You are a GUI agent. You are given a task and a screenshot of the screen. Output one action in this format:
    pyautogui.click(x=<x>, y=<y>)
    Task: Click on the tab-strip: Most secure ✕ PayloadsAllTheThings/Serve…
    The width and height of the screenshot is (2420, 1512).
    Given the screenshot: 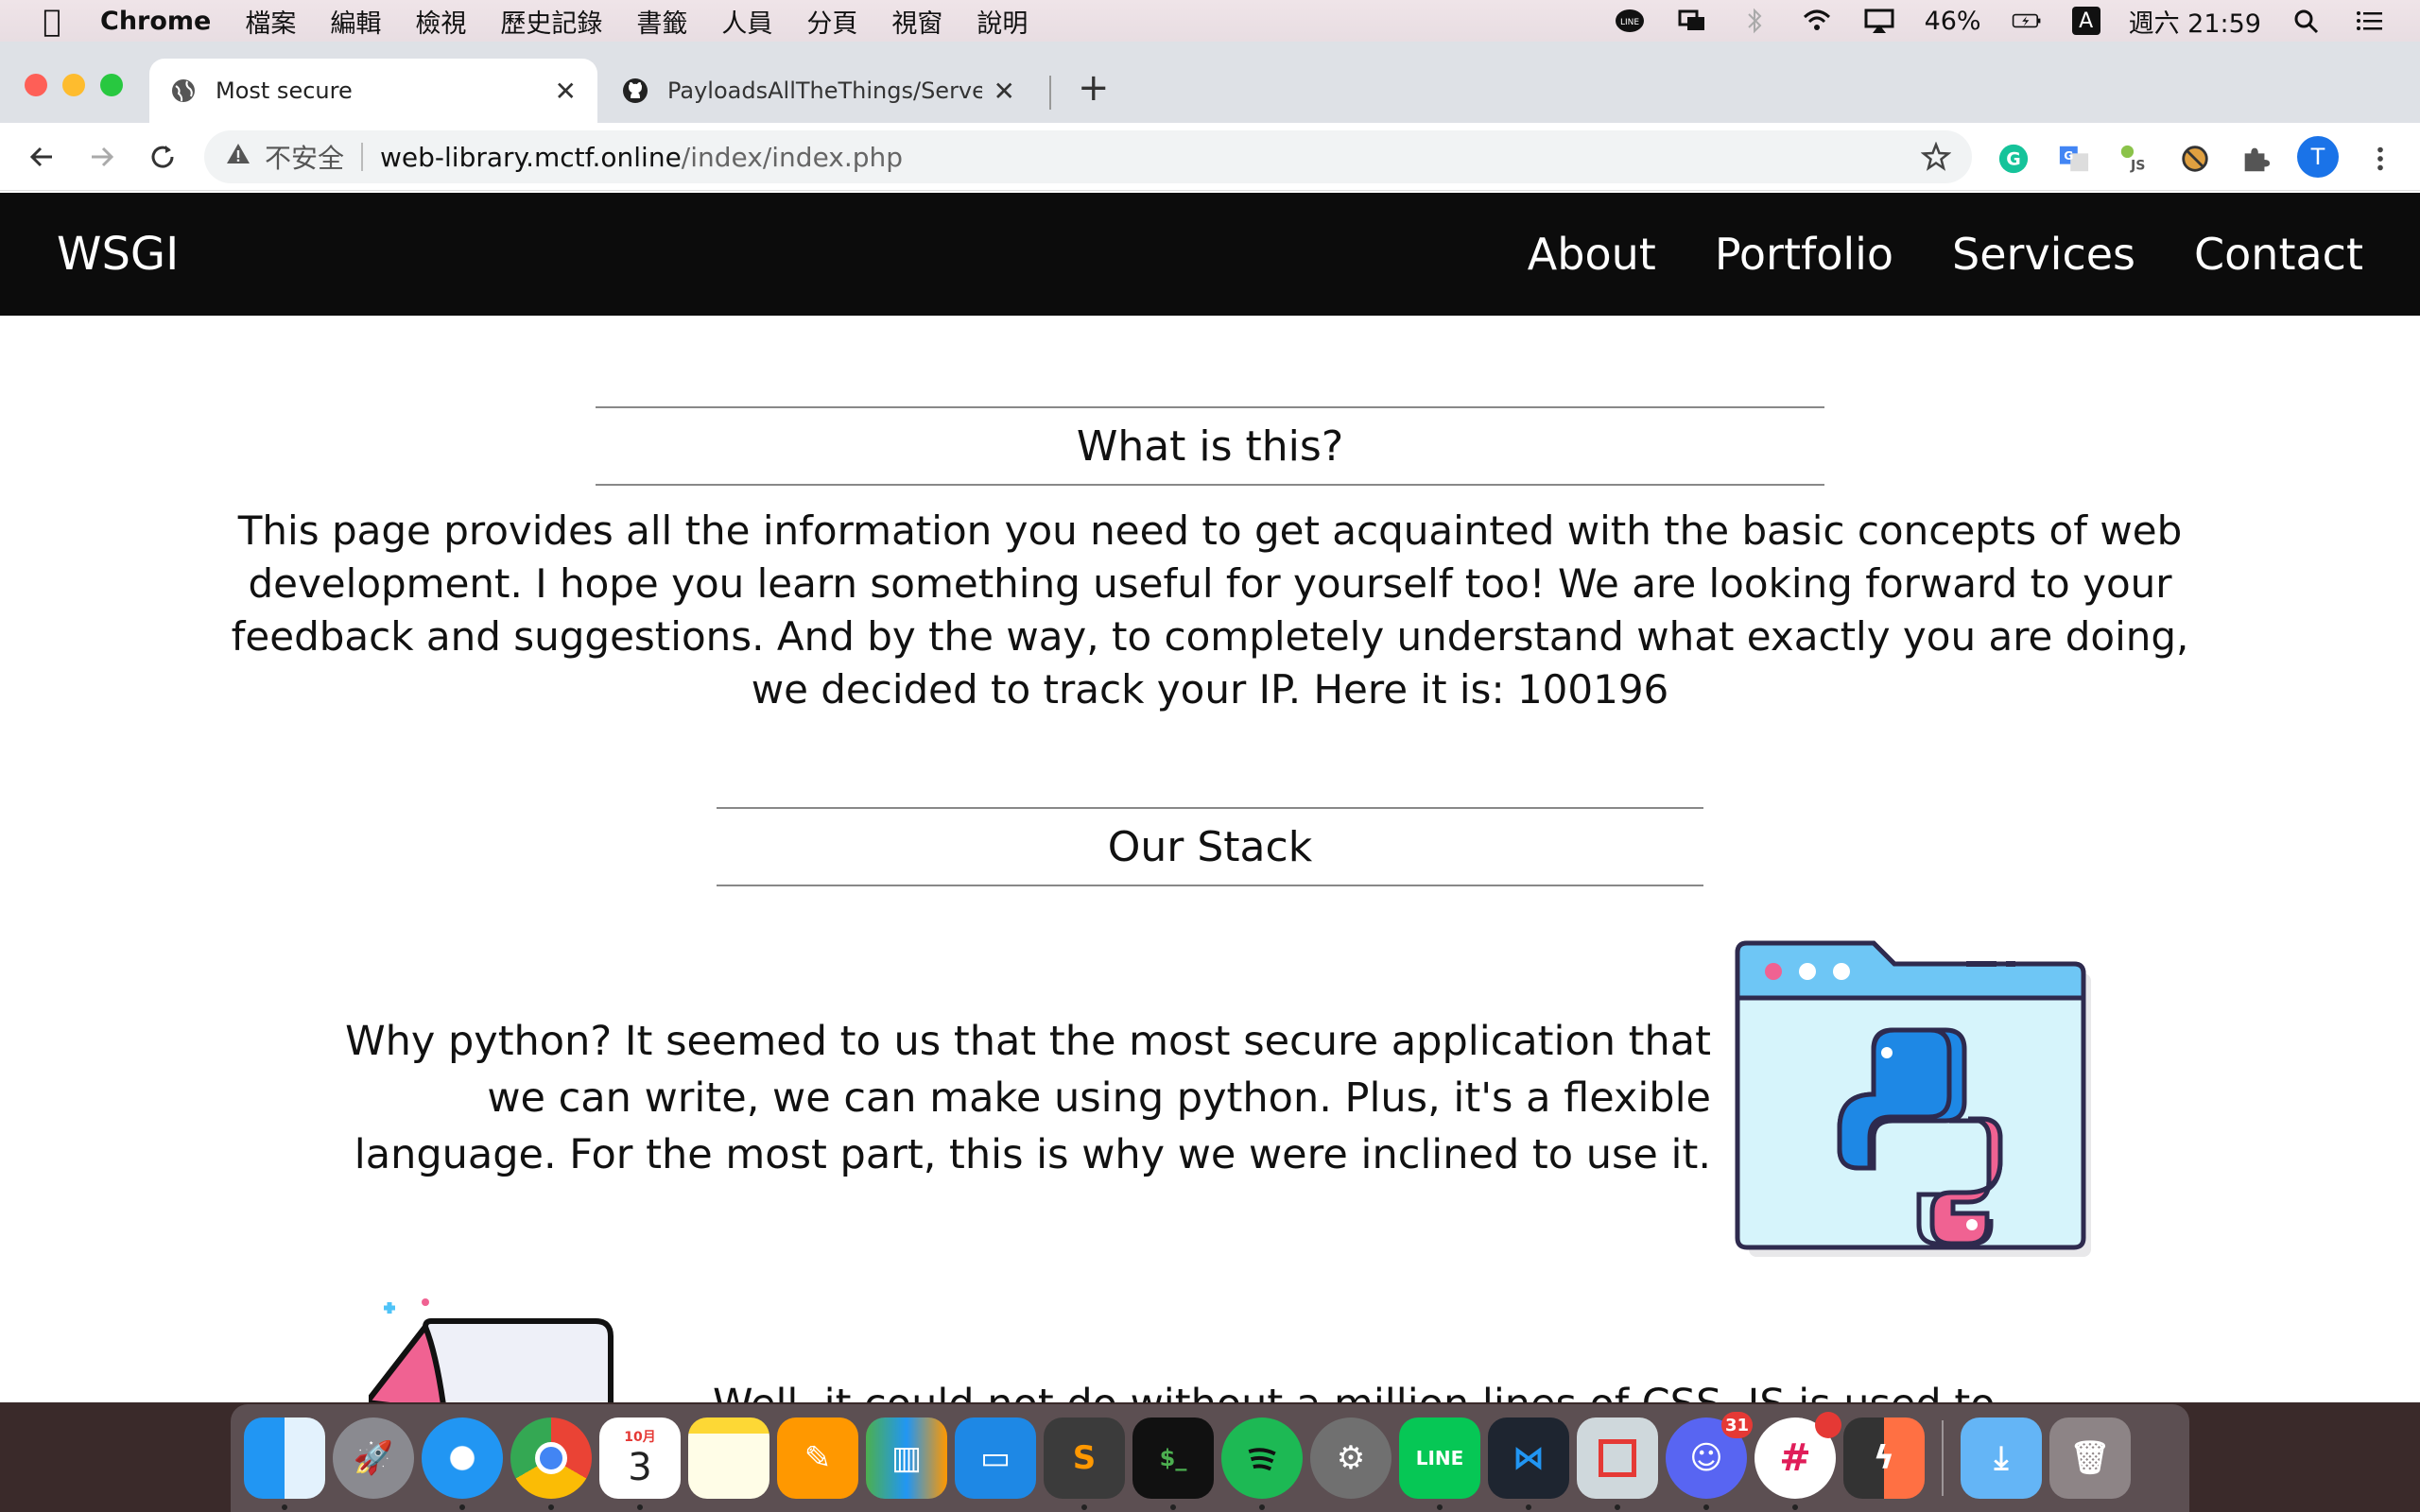 What is the action you would take?
    pyautogui.click(x=1210, y=82)
    